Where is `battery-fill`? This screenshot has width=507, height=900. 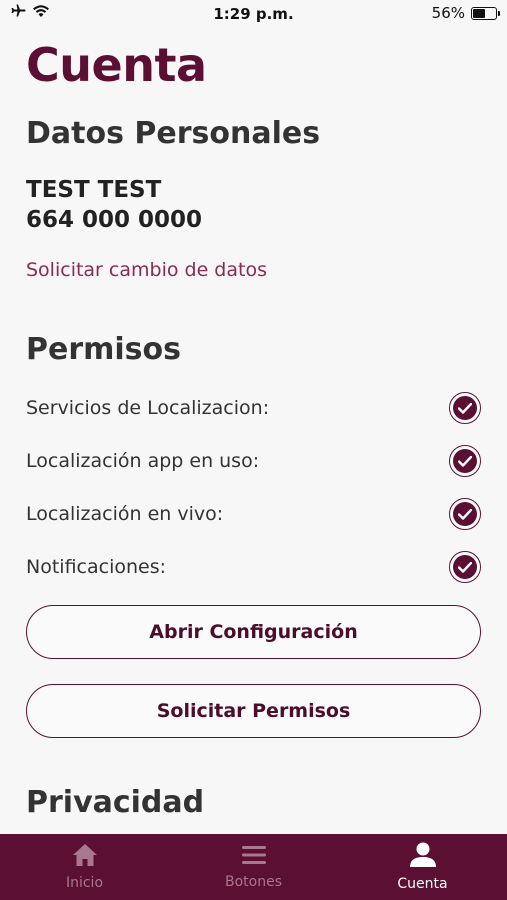 battery-fill is located at coordinates (479, 13).